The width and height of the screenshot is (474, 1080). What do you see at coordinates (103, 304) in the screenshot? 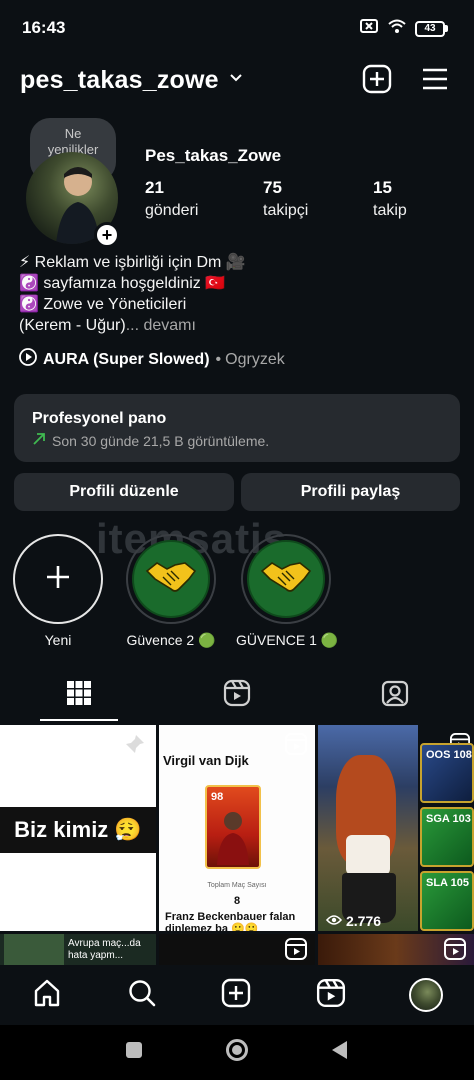
I see `bio-line: ☯️ Zowe ve Yöneticileri` at bounding box center [103, 304].